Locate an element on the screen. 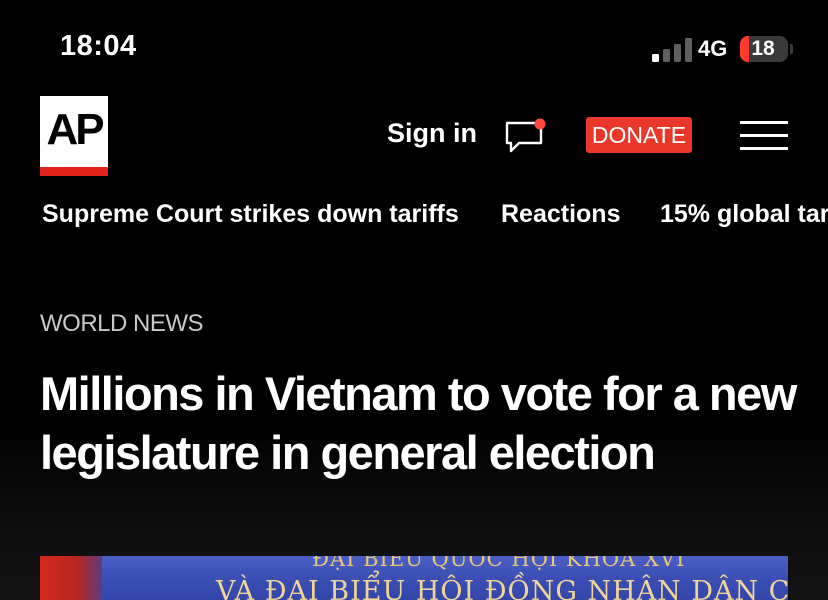 This screenshot has width=828, height=600. sign-in-link: Sign in is located at coordinates (432, 133).